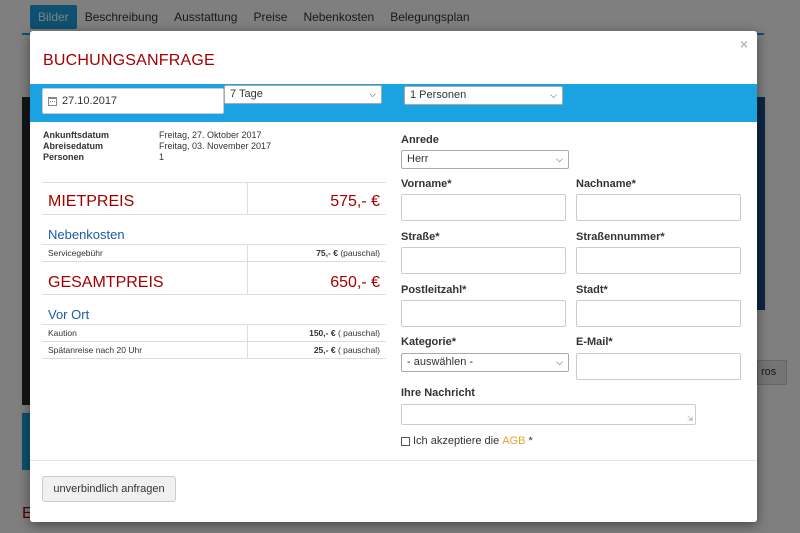  Describe the element at coordinates (322, 333) in the screenshot. I see `deposit-amount: 150,- €` at that location.